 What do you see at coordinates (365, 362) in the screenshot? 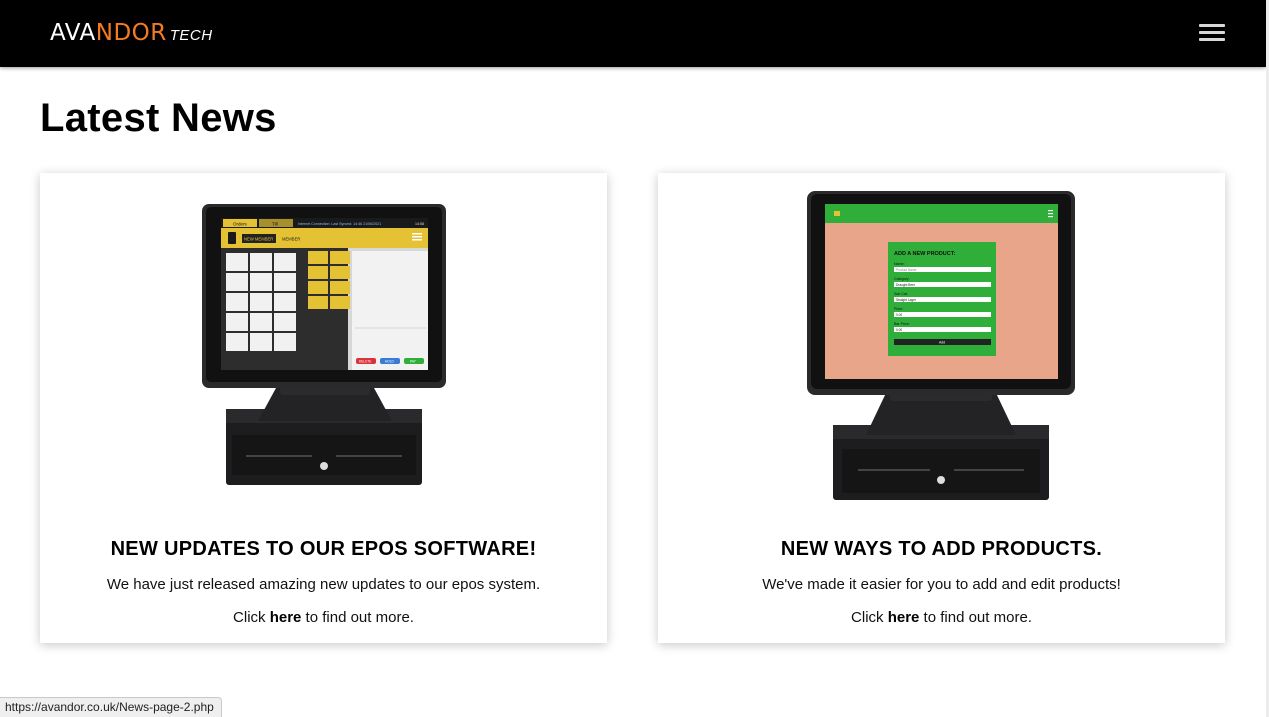
I see `screen-delete: DELETE` at bounding box center [365, 362].